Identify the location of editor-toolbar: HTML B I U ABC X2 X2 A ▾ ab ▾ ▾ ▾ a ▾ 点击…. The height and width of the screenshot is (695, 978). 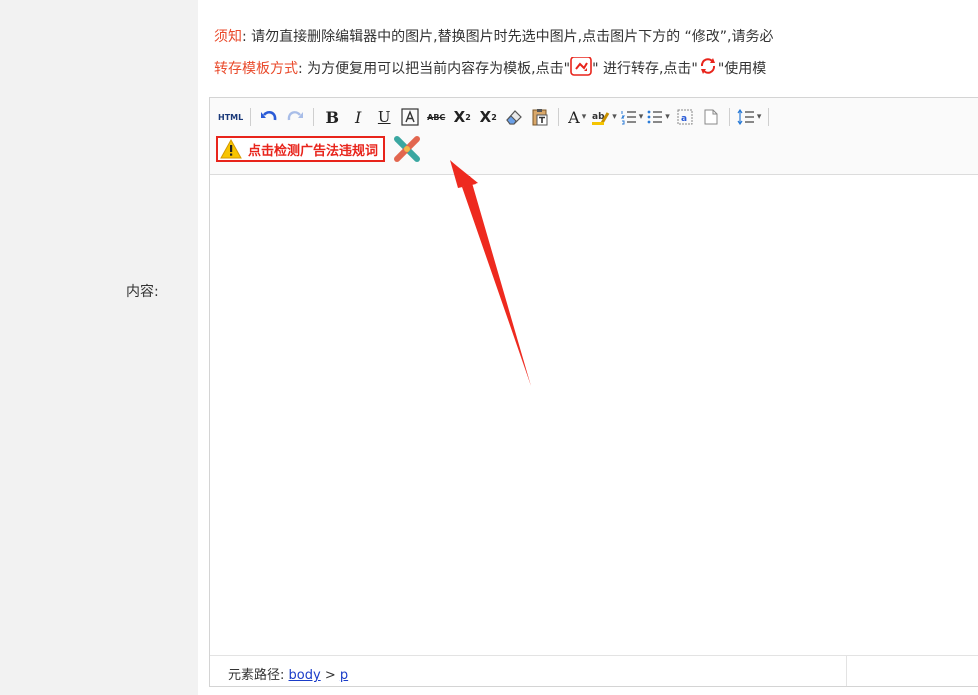
(594, 136).